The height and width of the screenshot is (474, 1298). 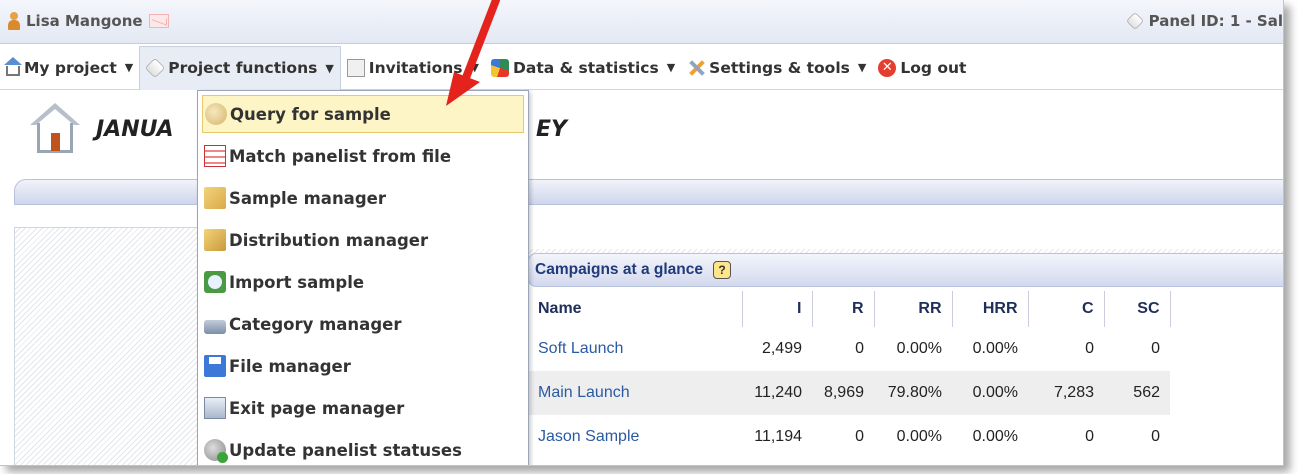 What do you see at coordinates (635, 437) in the screenshot?
I see `campaign-name-link: Jason Sample` at bounding box center [635, 437].